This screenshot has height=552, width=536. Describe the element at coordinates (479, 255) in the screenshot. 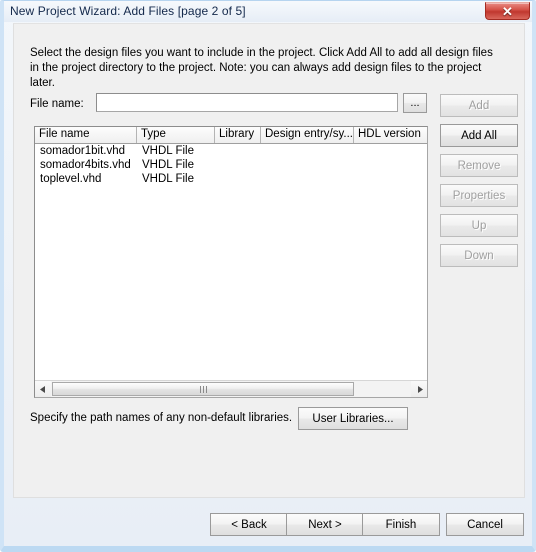

I see `down-button: Down` at that location.